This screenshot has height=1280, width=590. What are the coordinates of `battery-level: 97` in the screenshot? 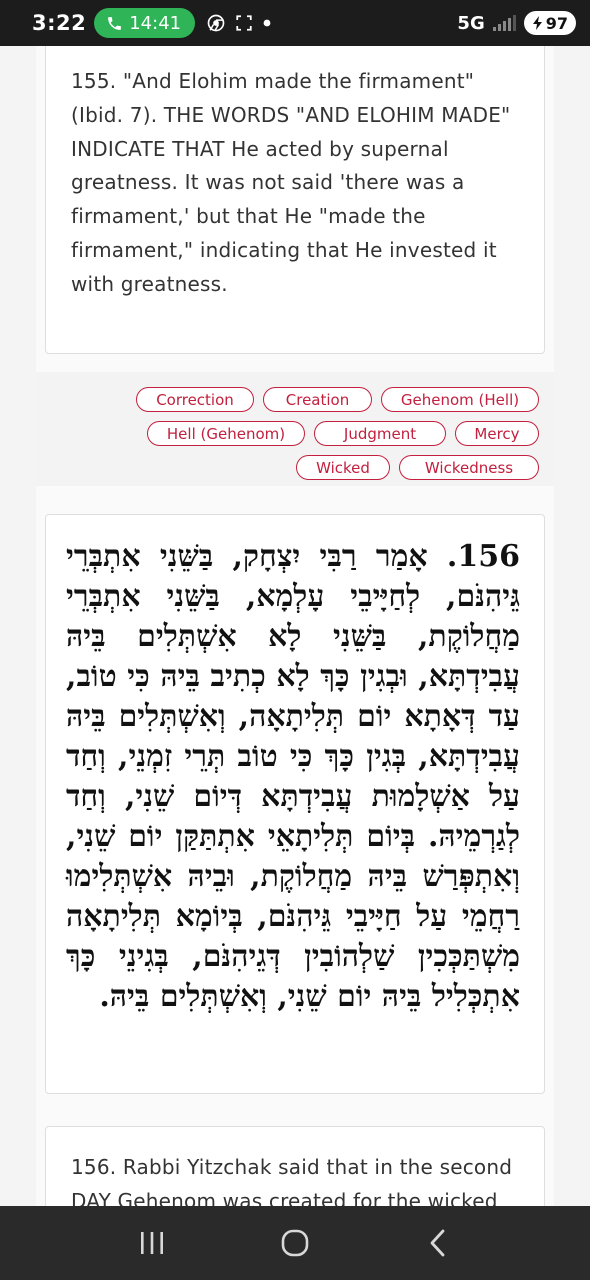 It's located at (556, 23).